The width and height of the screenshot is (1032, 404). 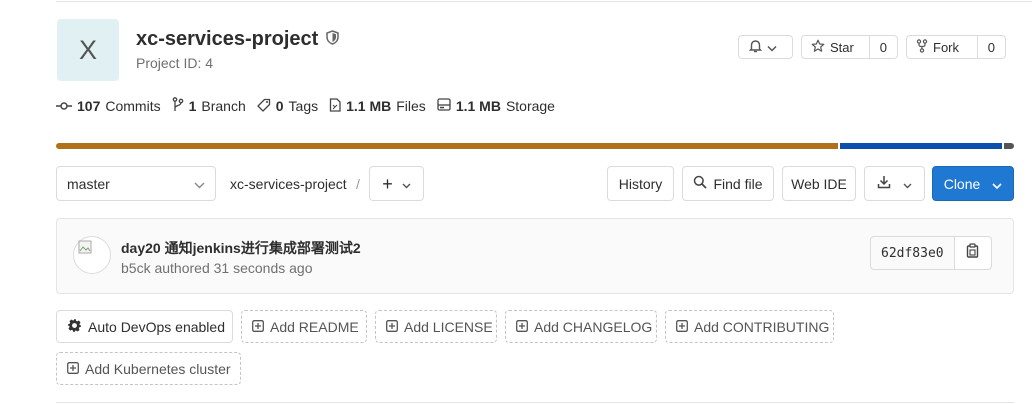 I want to click on fork-count: 0, so click(x=990, y=47).